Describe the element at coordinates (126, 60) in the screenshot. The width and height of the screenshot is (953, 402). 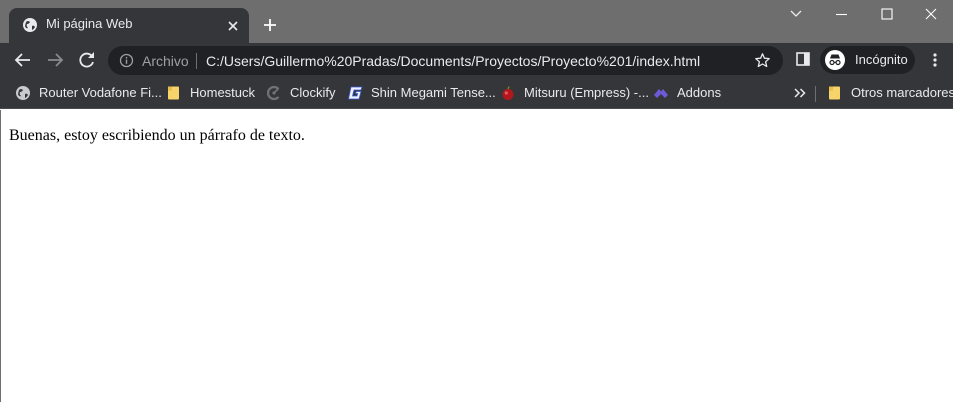
I see `info-icon` at that location.